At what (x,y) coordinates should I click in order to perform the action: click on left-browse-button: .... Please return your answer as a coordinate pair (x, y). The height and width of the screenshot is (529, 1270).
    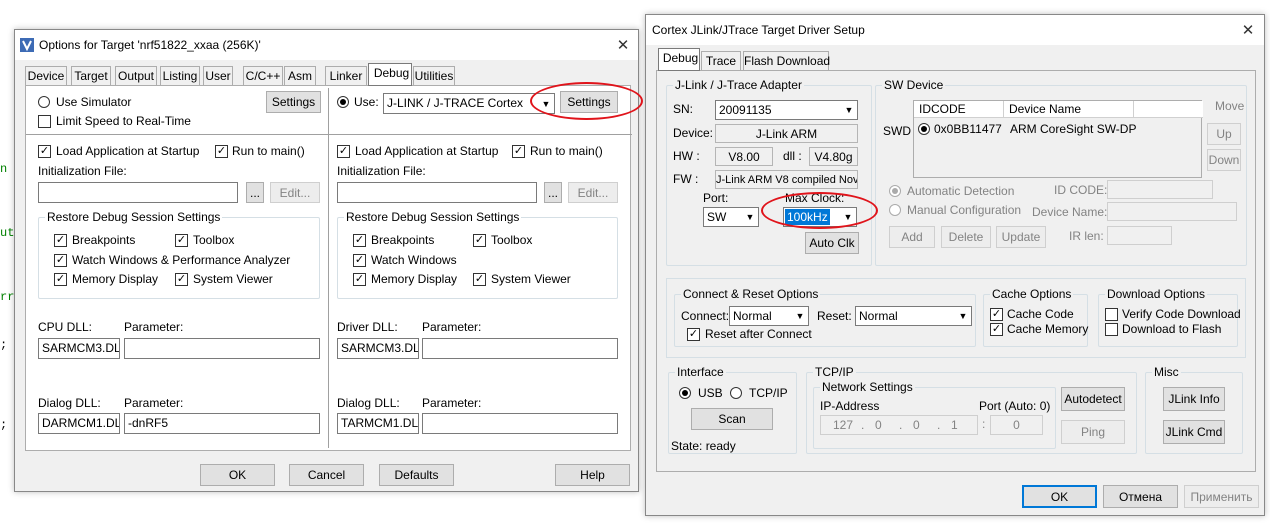
    Looking at the image, I should click on (255, 192).